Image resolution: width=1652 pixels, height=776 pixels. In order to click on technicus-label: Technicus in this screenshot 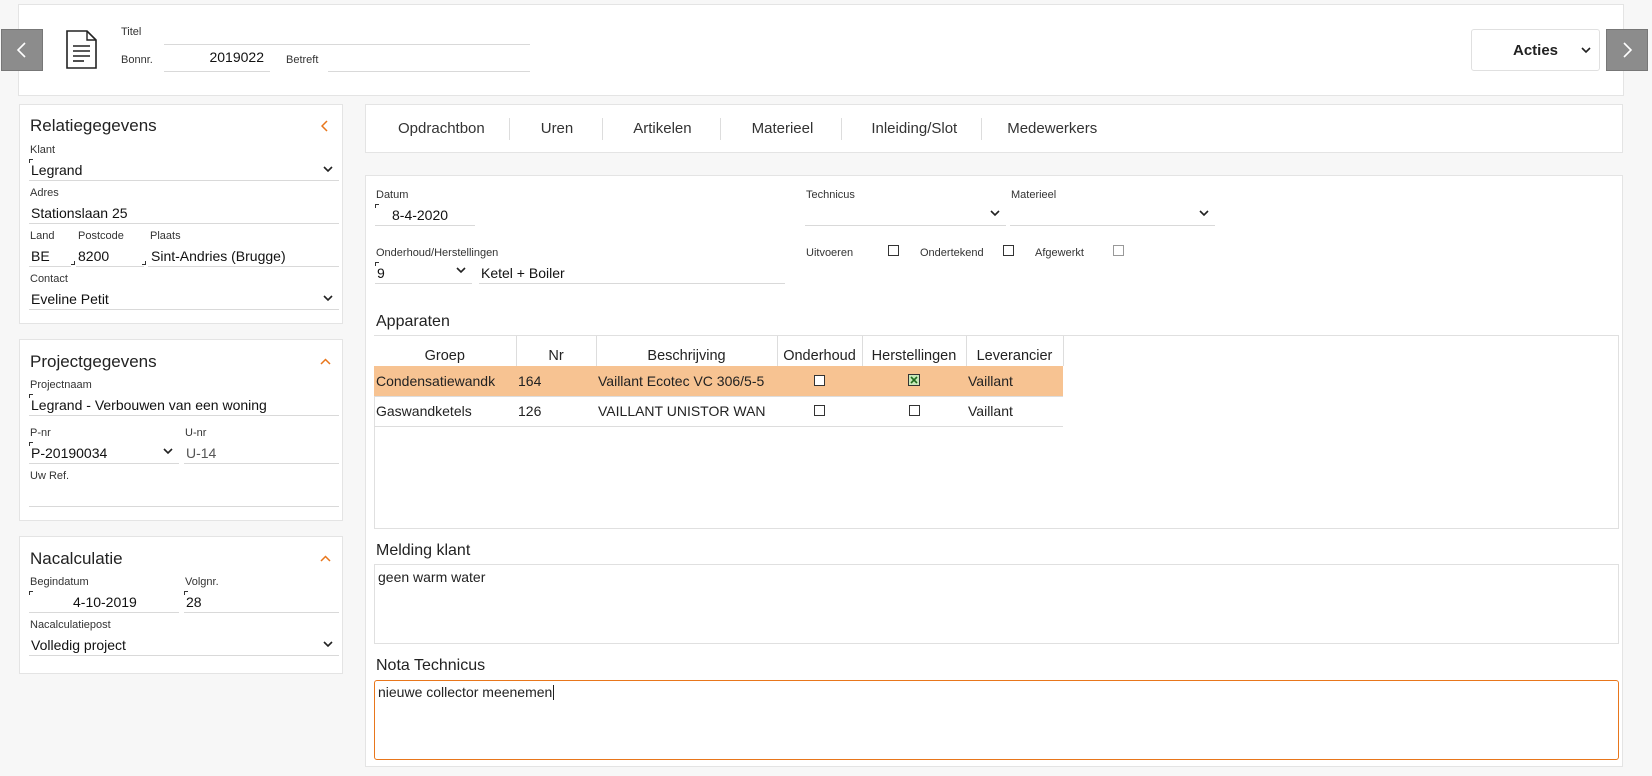, I will do `click(830, 195)`.